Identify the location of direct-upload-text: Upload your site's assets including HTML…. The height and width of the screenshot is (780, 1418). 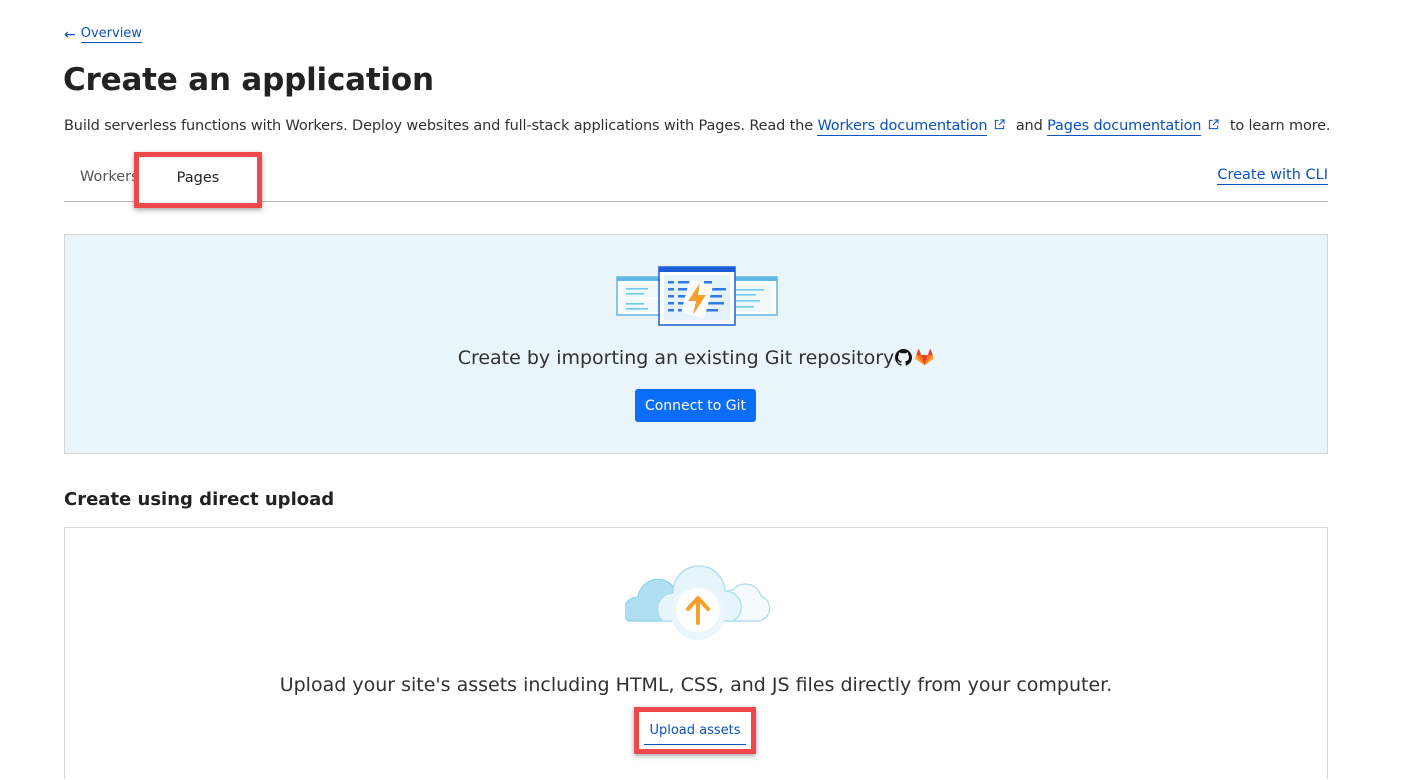
(696, 685).